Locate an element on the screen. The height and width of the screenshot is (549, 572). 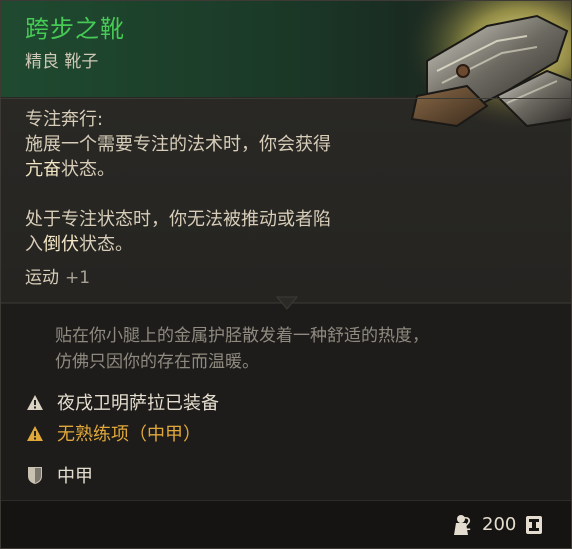
stat-label: 运动 is located at coordinates (42, 278).